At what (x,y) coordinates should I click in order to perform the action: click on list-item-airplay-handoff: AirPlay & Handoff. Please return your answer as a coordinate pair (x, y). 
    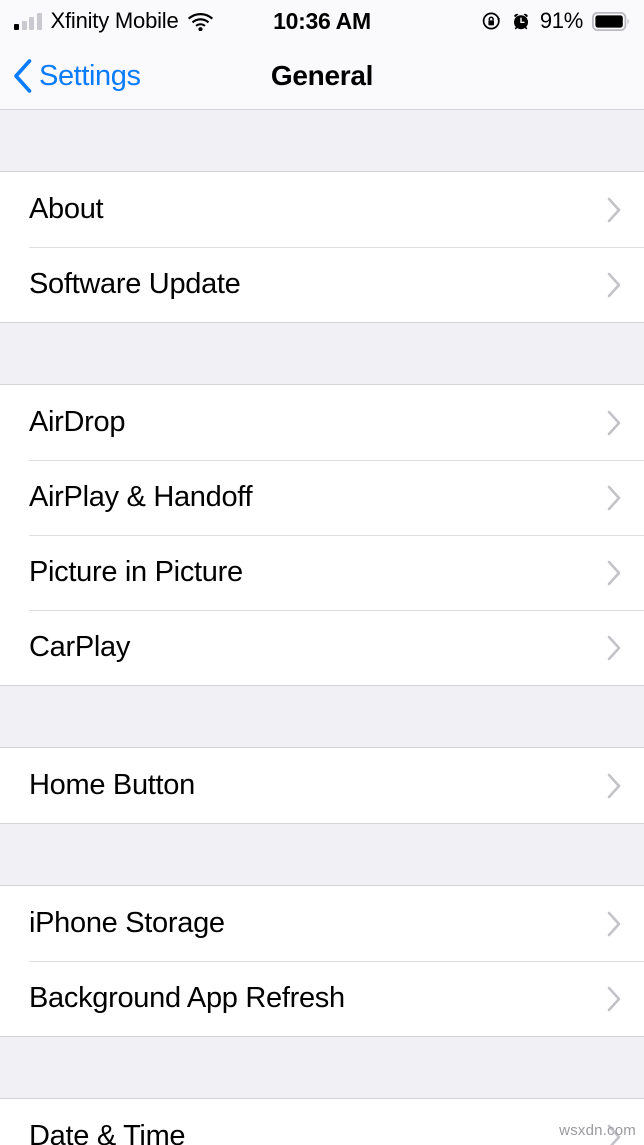
    Looking at the image, I should click on (322, 497).